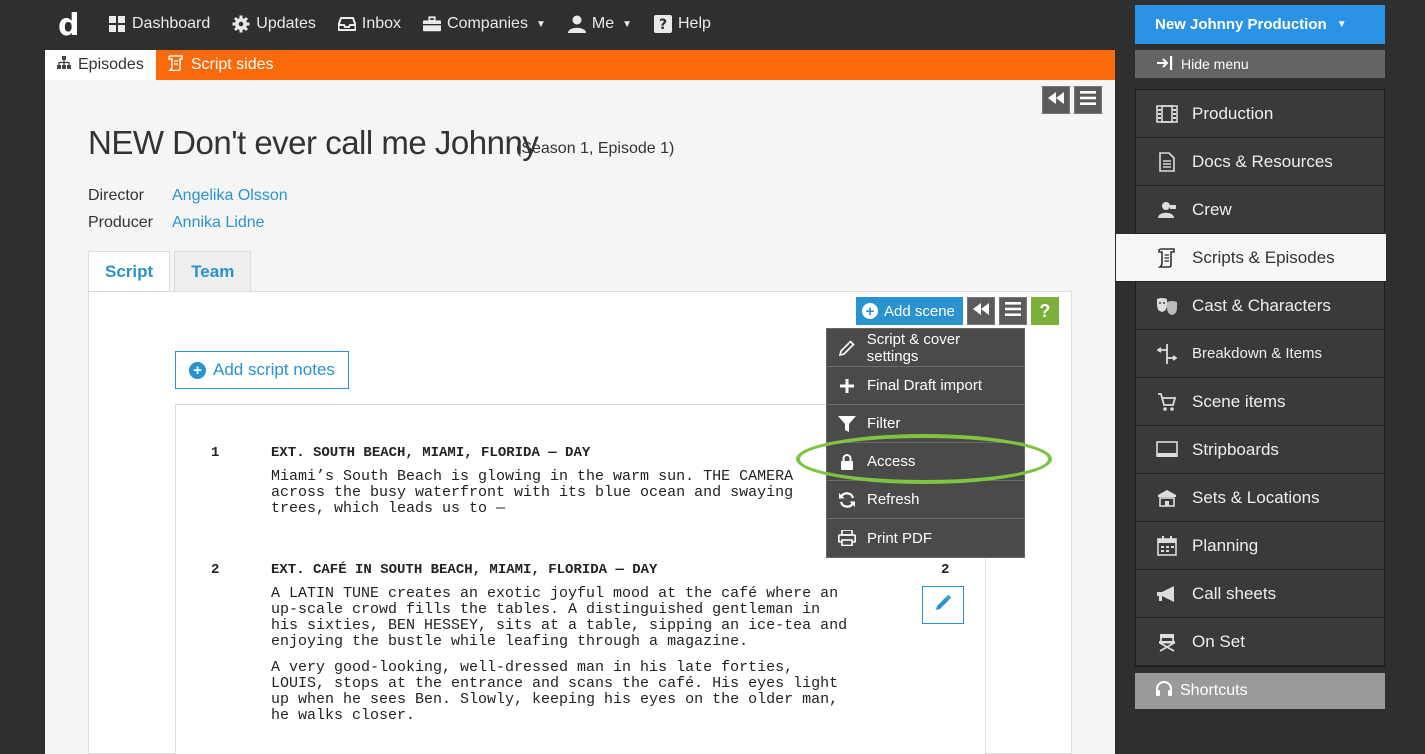 Image resolution: width=1425 pixels, height=754 pixels. I want to click on page-menu-button, so click(1088, 100).